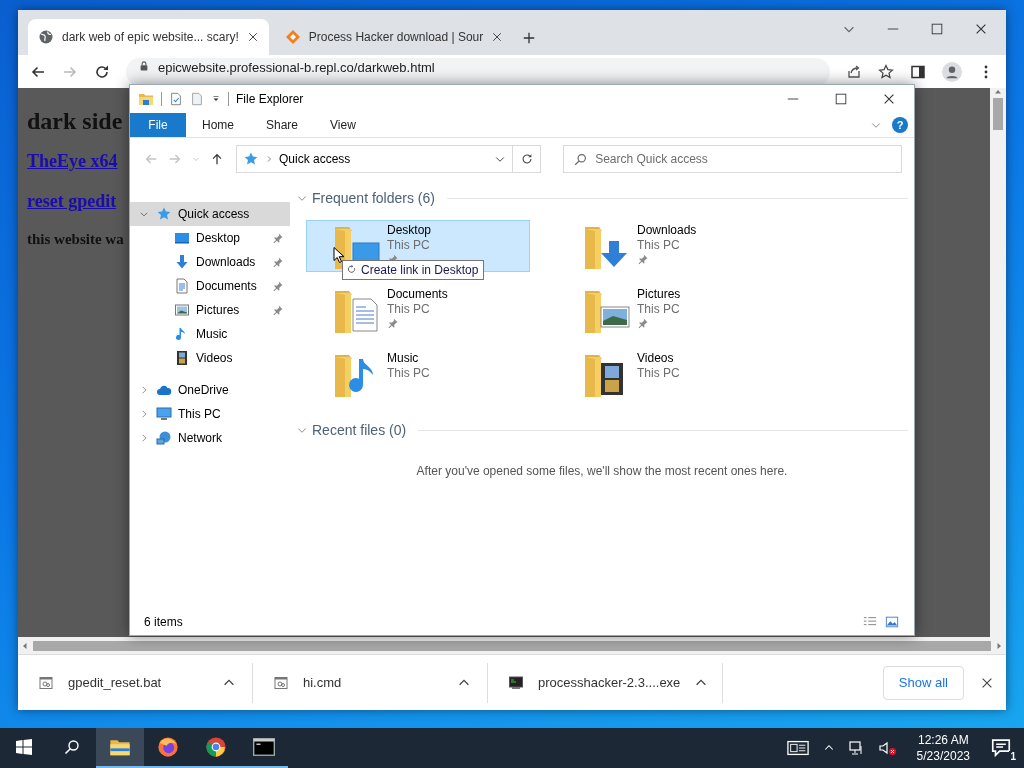  I want to click on help-button: ?, so click(900, 125).